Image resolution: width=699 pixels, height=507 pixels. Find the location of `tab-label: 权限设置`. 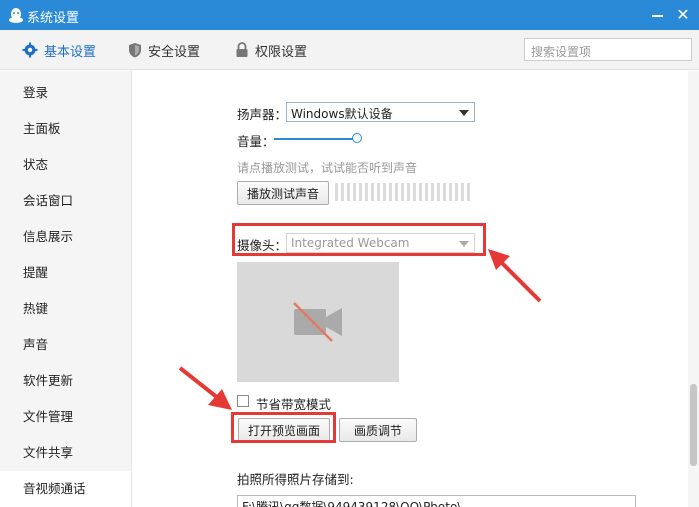

tab-label: 权限设置 is located at coordinates (281, 52).